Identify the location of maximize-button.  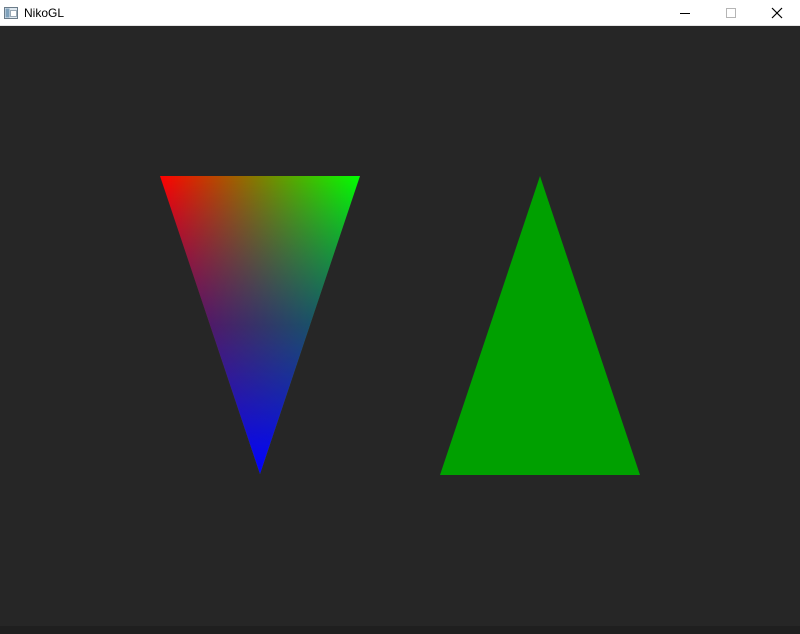
(731, 13).